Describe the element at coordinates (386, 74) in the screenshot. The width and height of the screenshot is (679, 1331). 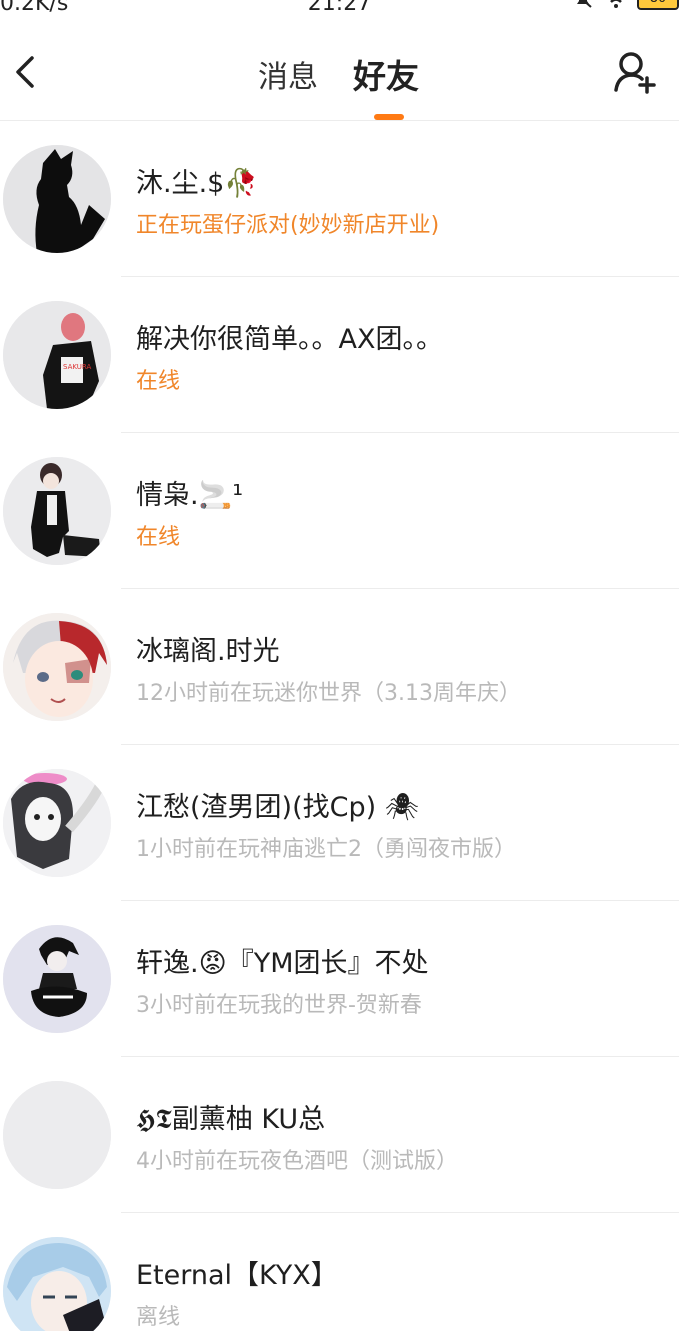
I see `tab-friends: 好友` at that location.